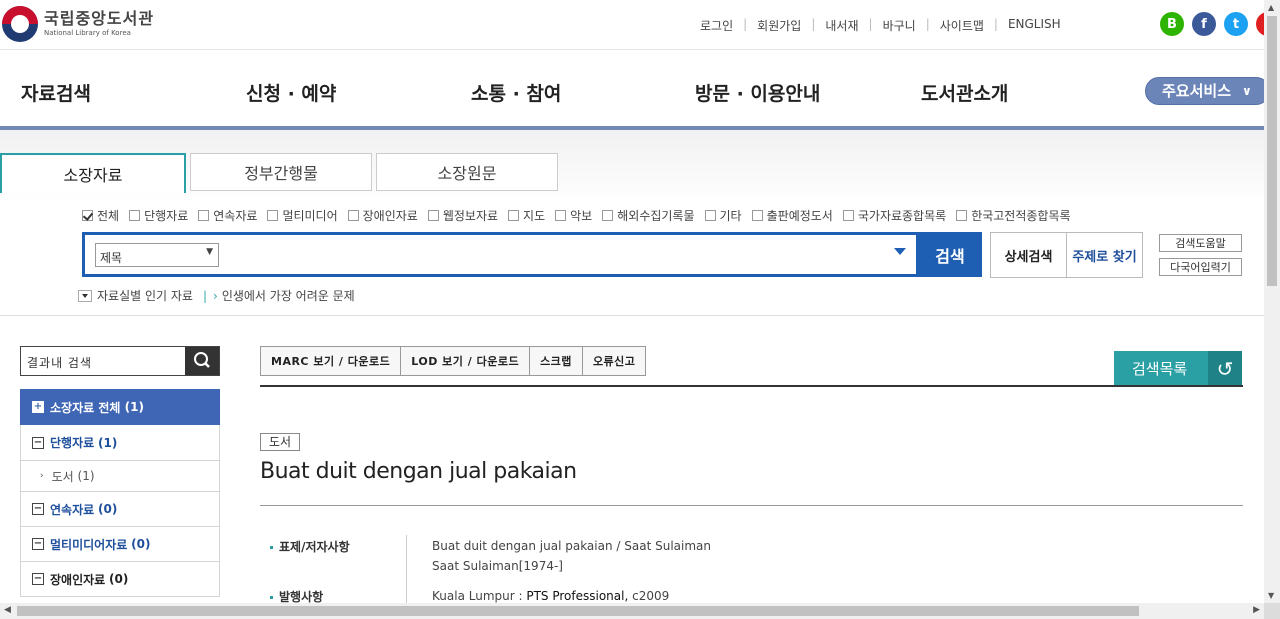 This screenshot has width=1280, height=619. What do you see at coordinates (7, 610) in the screenshot?
I see `scroll-left-icon: ◀` at bounding box center [7, 610].